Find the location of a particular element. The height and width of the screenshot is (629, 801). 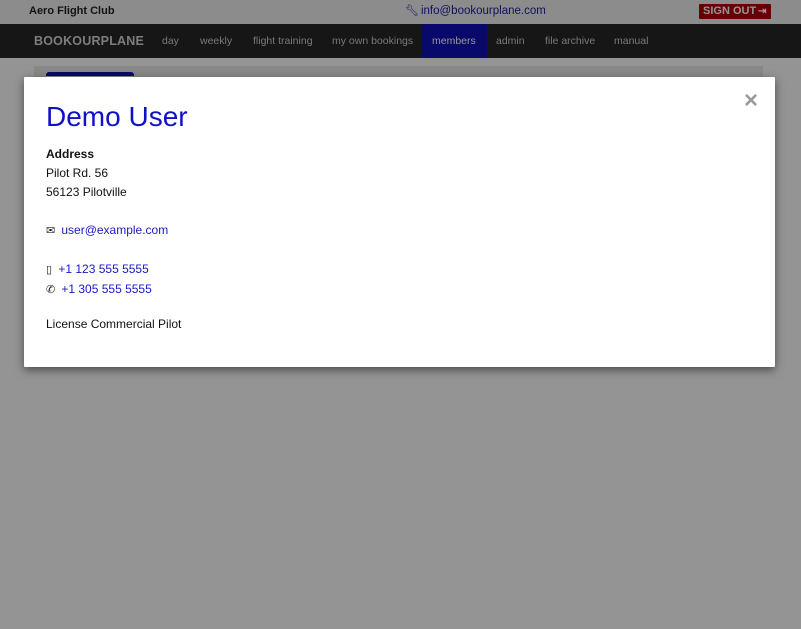

phone-icon: ✆ is located at coordinates (51, 290).